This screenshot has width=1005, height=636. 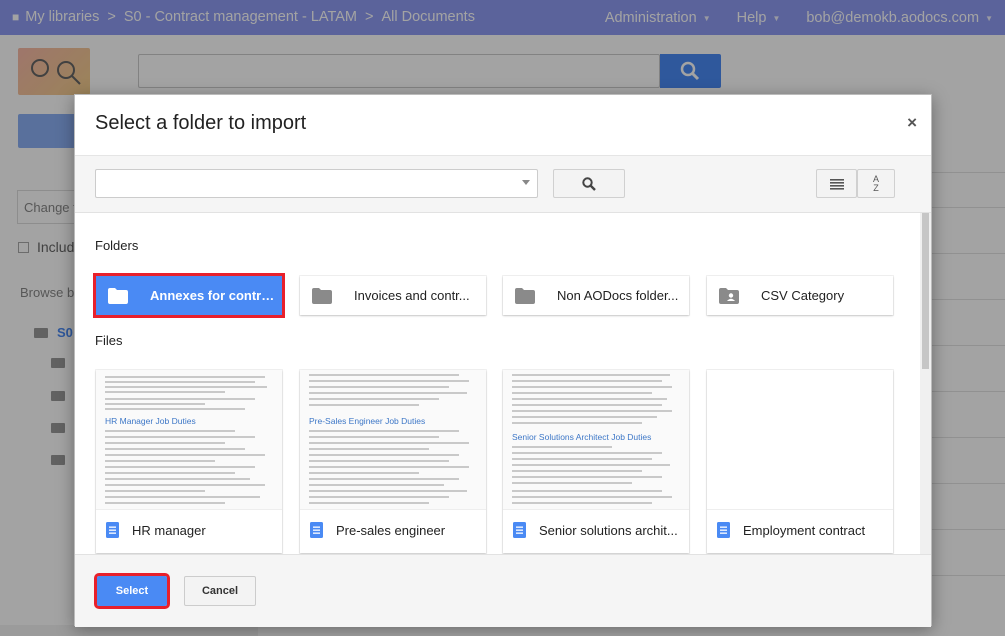 I want to click on folder-name: CSV Category, so click(x=803, y=295).